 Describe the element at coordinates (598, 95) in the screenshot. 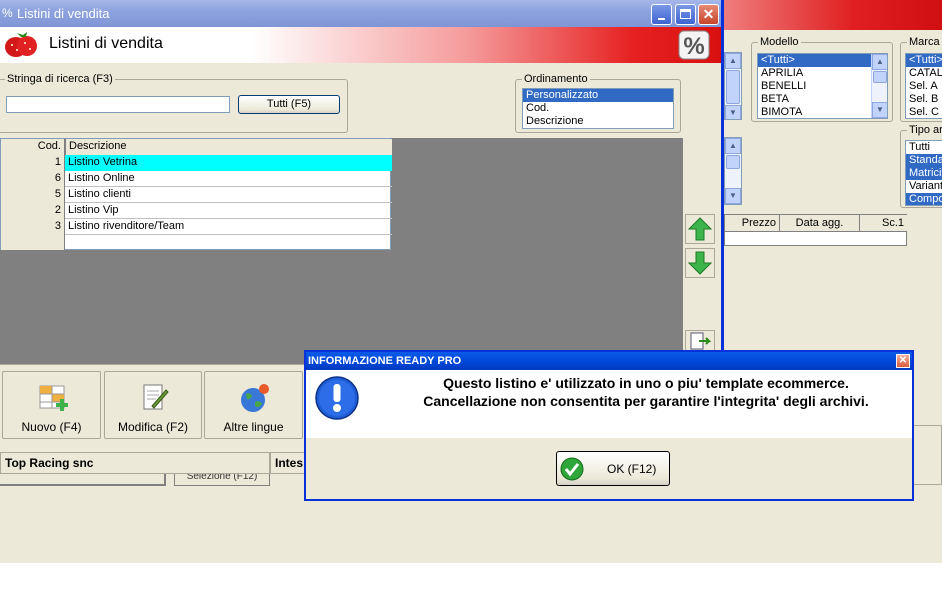

I see `list-item: Personalizzato` at that location.